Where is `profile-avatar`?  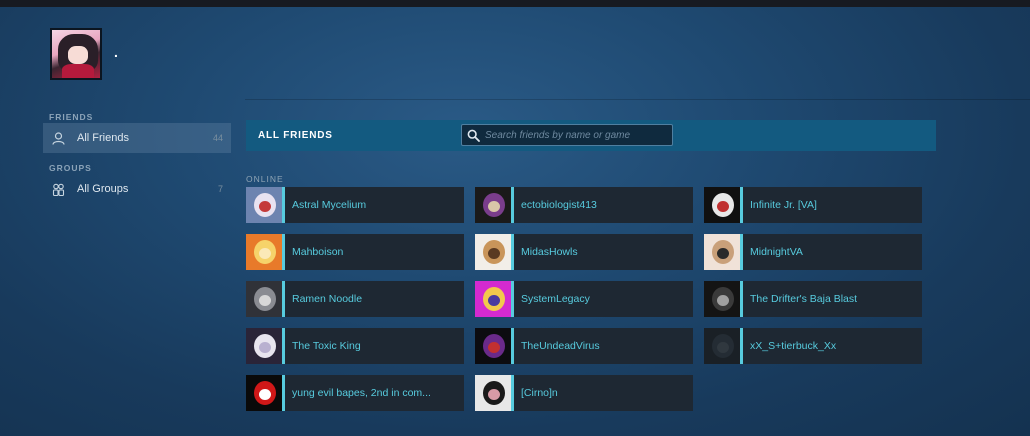
profile-avatar is located at coordinates (76, 54).